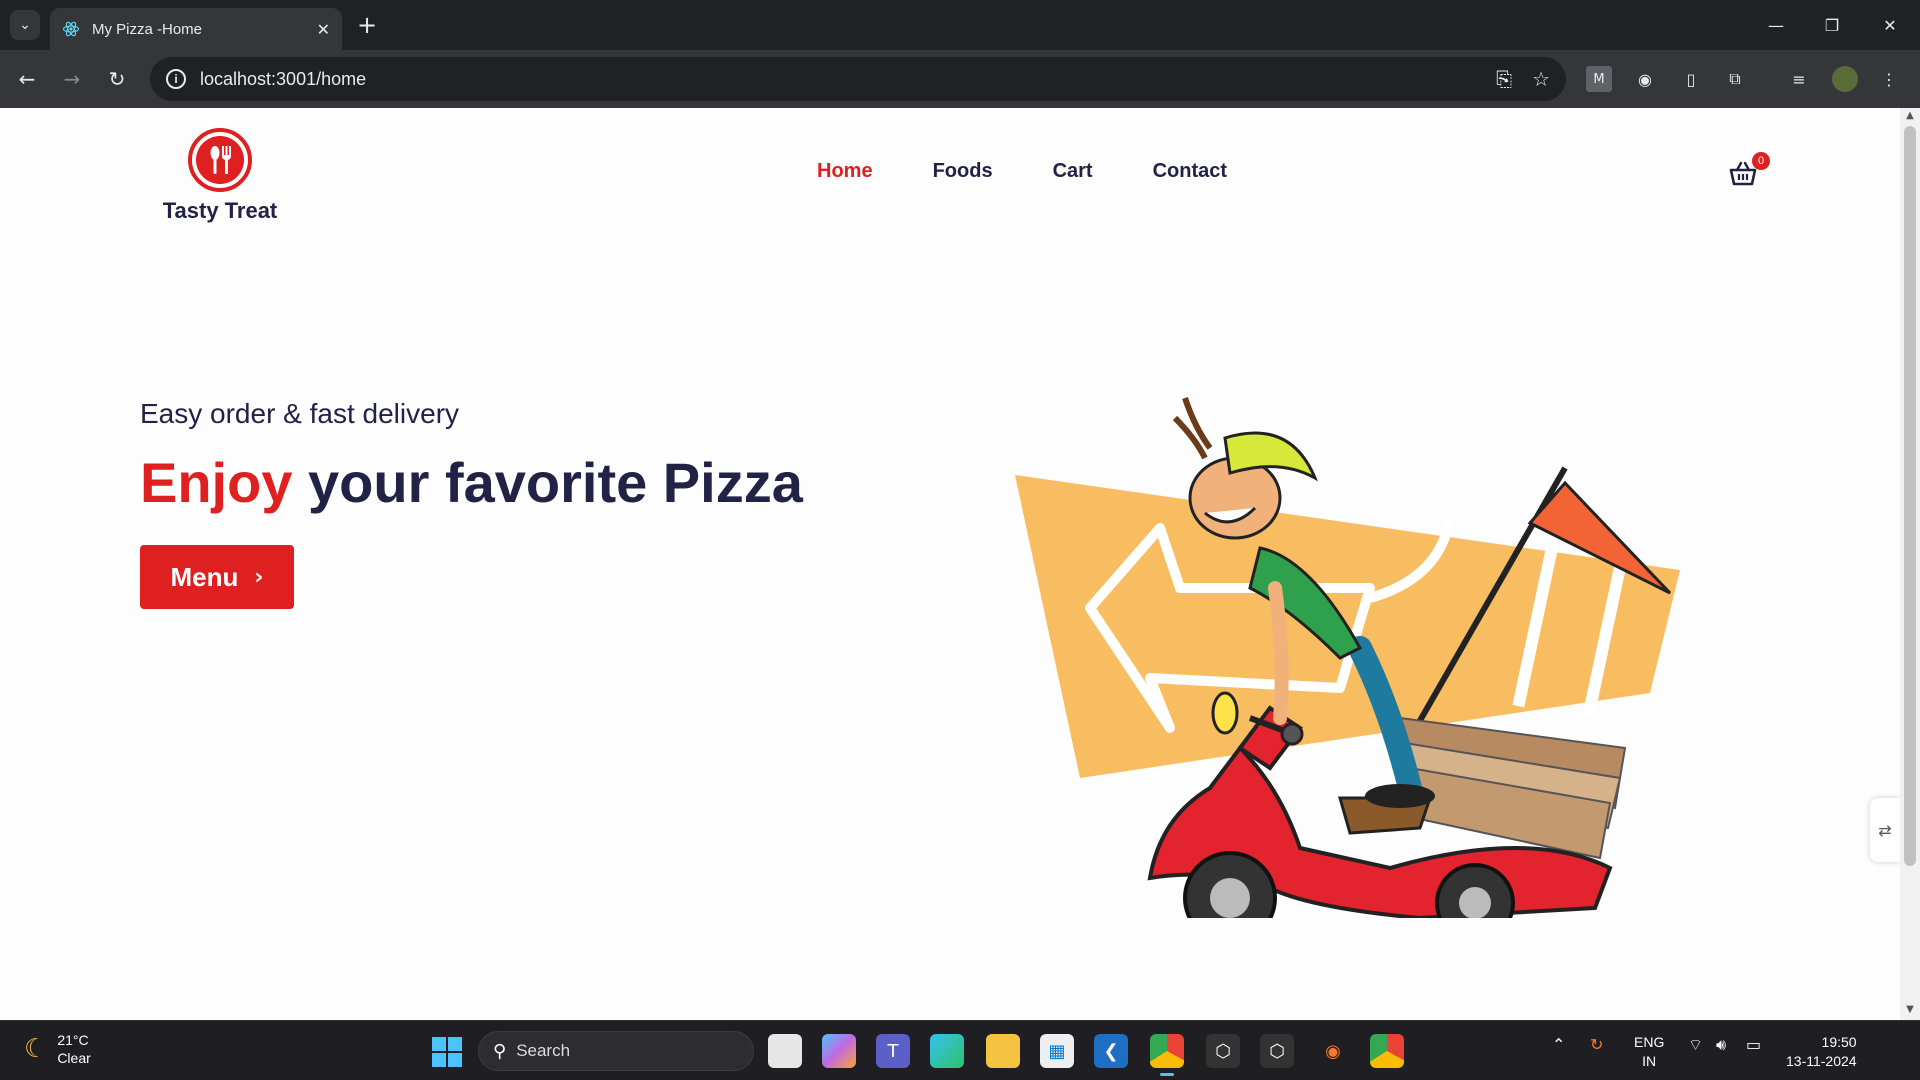 The height and width of the screenshot is (1080, 1920). Describe the element at coordinates (1910, 116) in the screenshot. I see `scroll-up-arrow-icon: ▲` at that location.